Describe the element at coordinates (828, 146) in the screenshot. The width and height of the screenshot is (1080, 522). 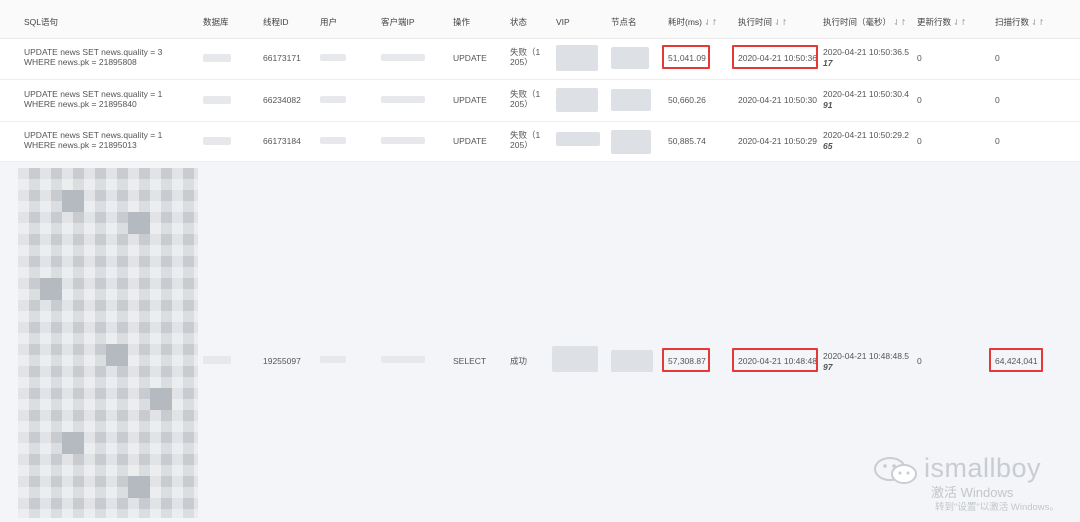
I see `exec-time-ms-frac: 65` at that location.